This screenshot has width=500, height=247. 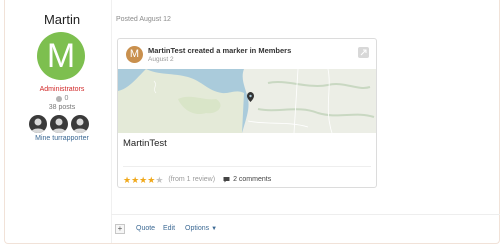 I want to click on comment-count: 2 comments, so click(x=252, y=179).